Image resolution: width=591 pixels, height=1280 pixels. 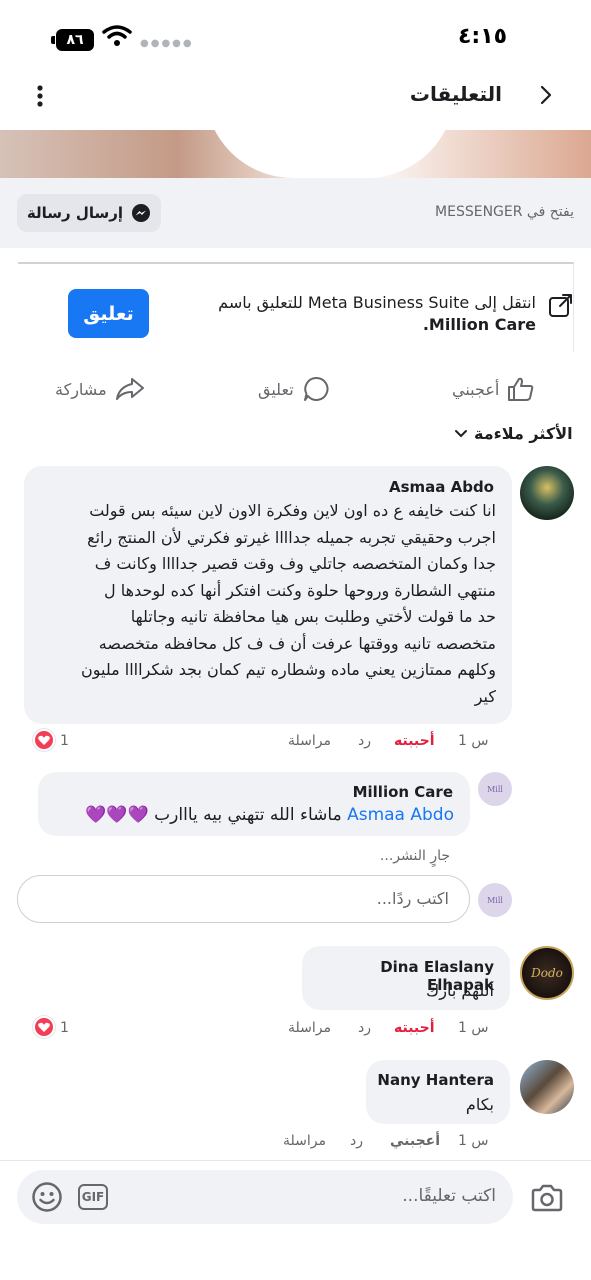 What do you see at coordinates (504, 212) in the screenshot?
I see `opens-in-messenger-label: يفتح في MESSENGER` at bounding box center [504, 212].